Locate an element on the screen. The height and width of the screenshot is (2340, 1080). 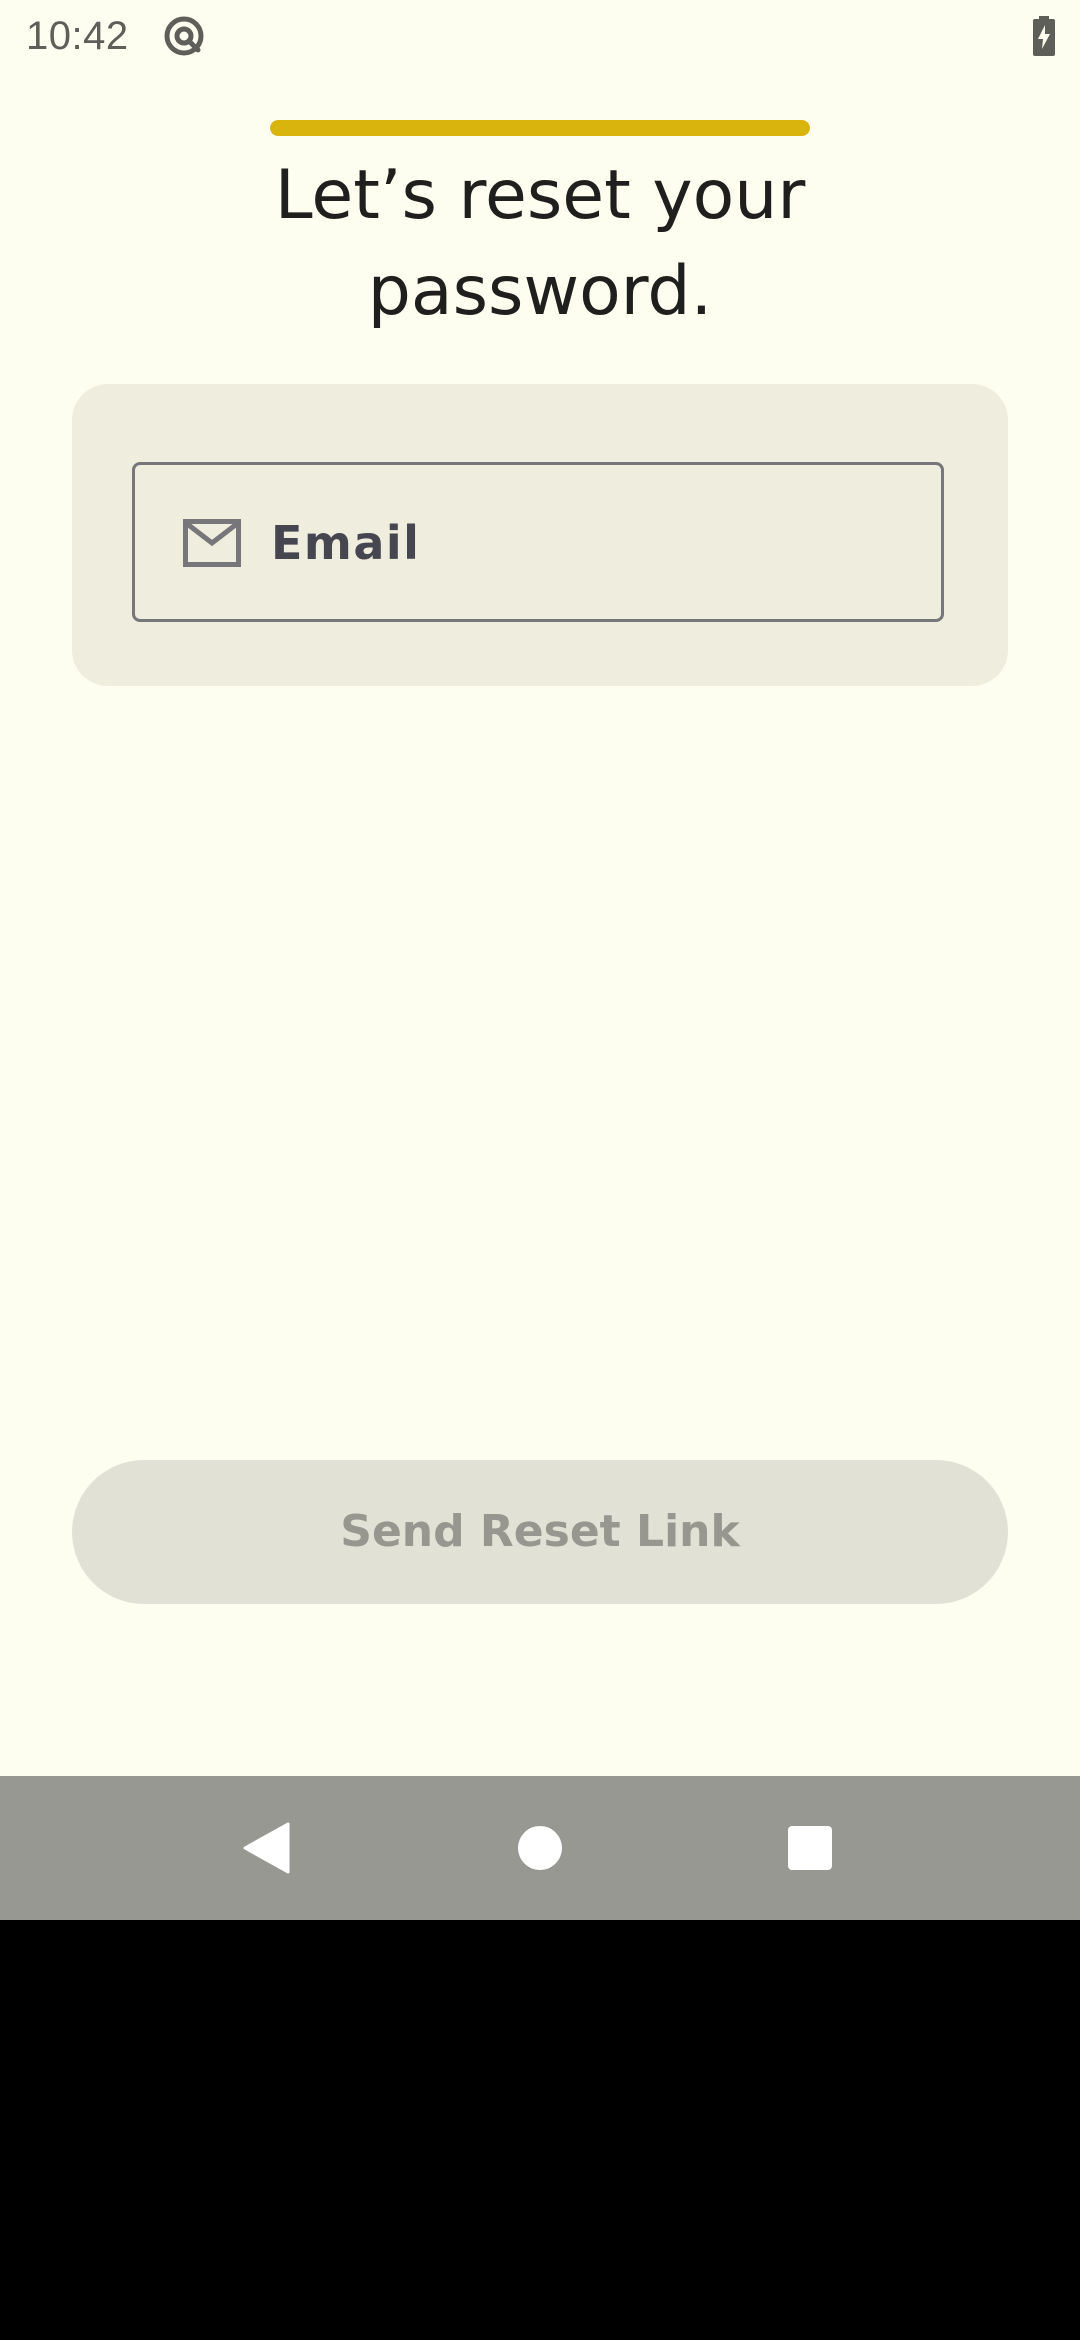
send-reset-link-button: Send Reset Link is located at coordinates (540, 1532).